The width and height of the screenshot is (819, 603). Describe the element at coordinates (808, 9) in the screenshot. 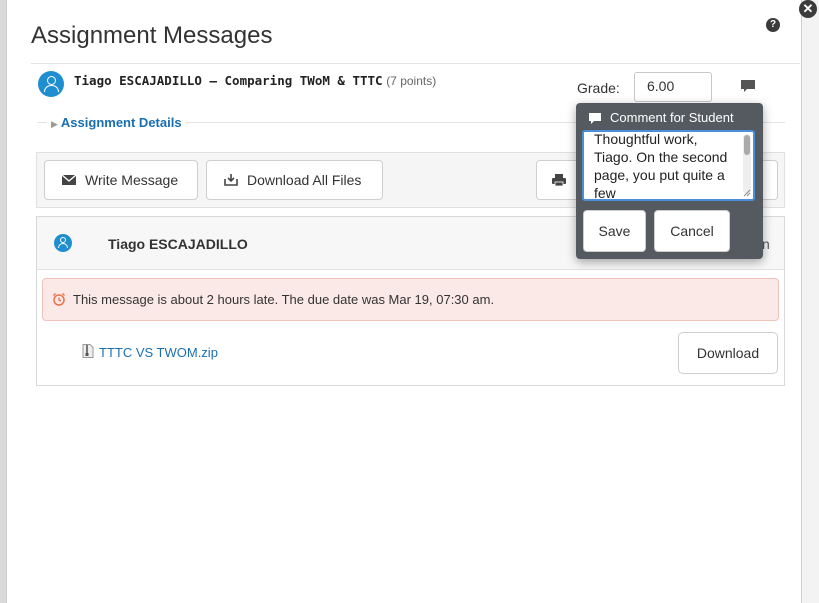

I see `close-icon: ✕` at that location.